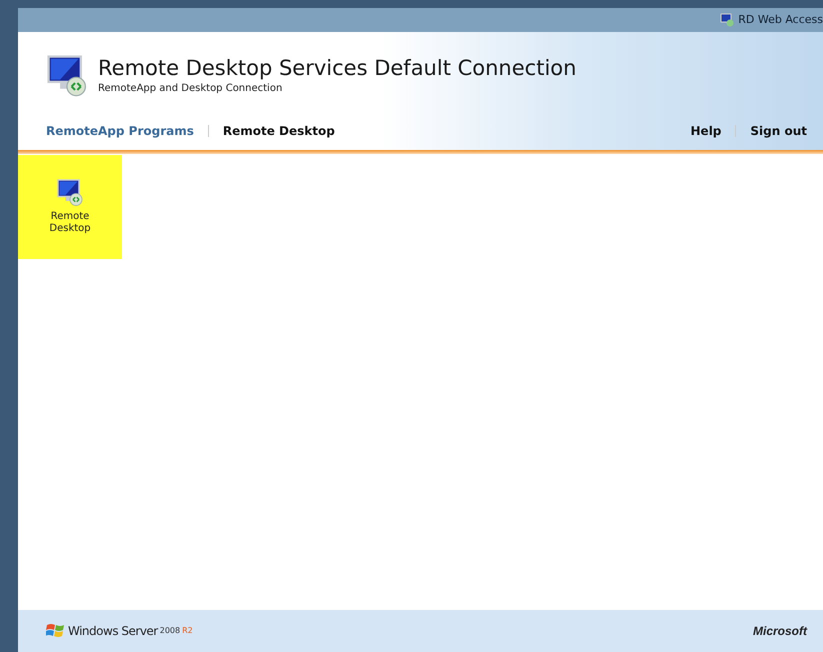 The image size is (823, 652). Describe the element at coordinates (191, 89) in the screenshot. I see `header-subtitle: RemoteApp and Desktop Connection` at that location.